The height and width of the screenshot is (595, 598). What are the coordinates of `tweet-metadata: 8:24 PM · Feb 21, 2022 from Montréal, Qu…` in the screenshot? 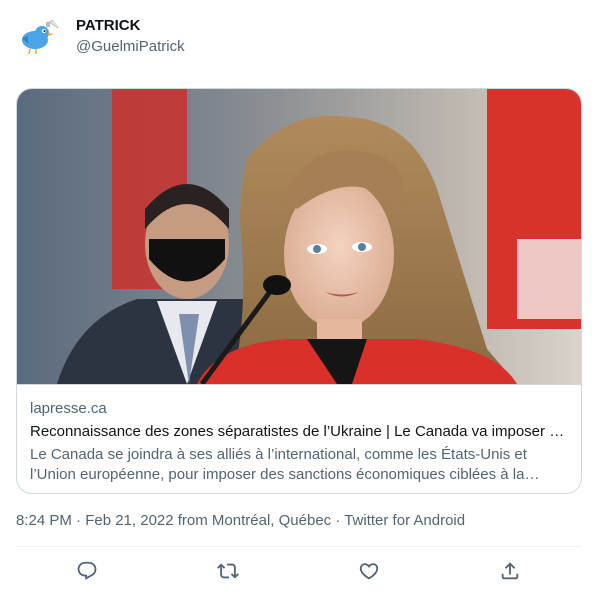 It's located at (240, 520).